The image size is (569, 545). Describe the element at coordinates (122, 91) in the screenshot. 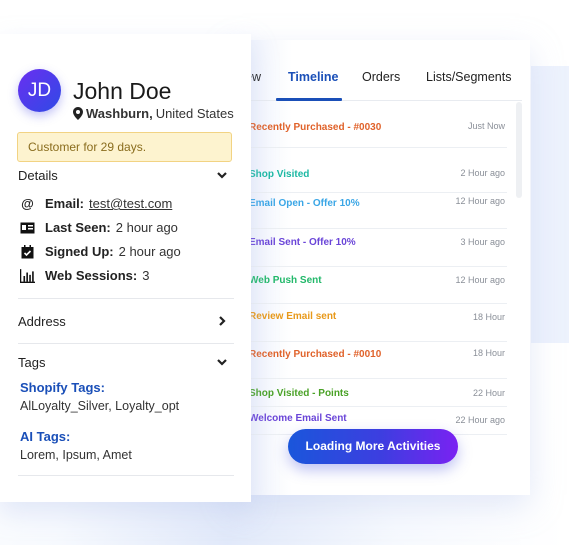

I see `customer-name: John Doe` at that location.